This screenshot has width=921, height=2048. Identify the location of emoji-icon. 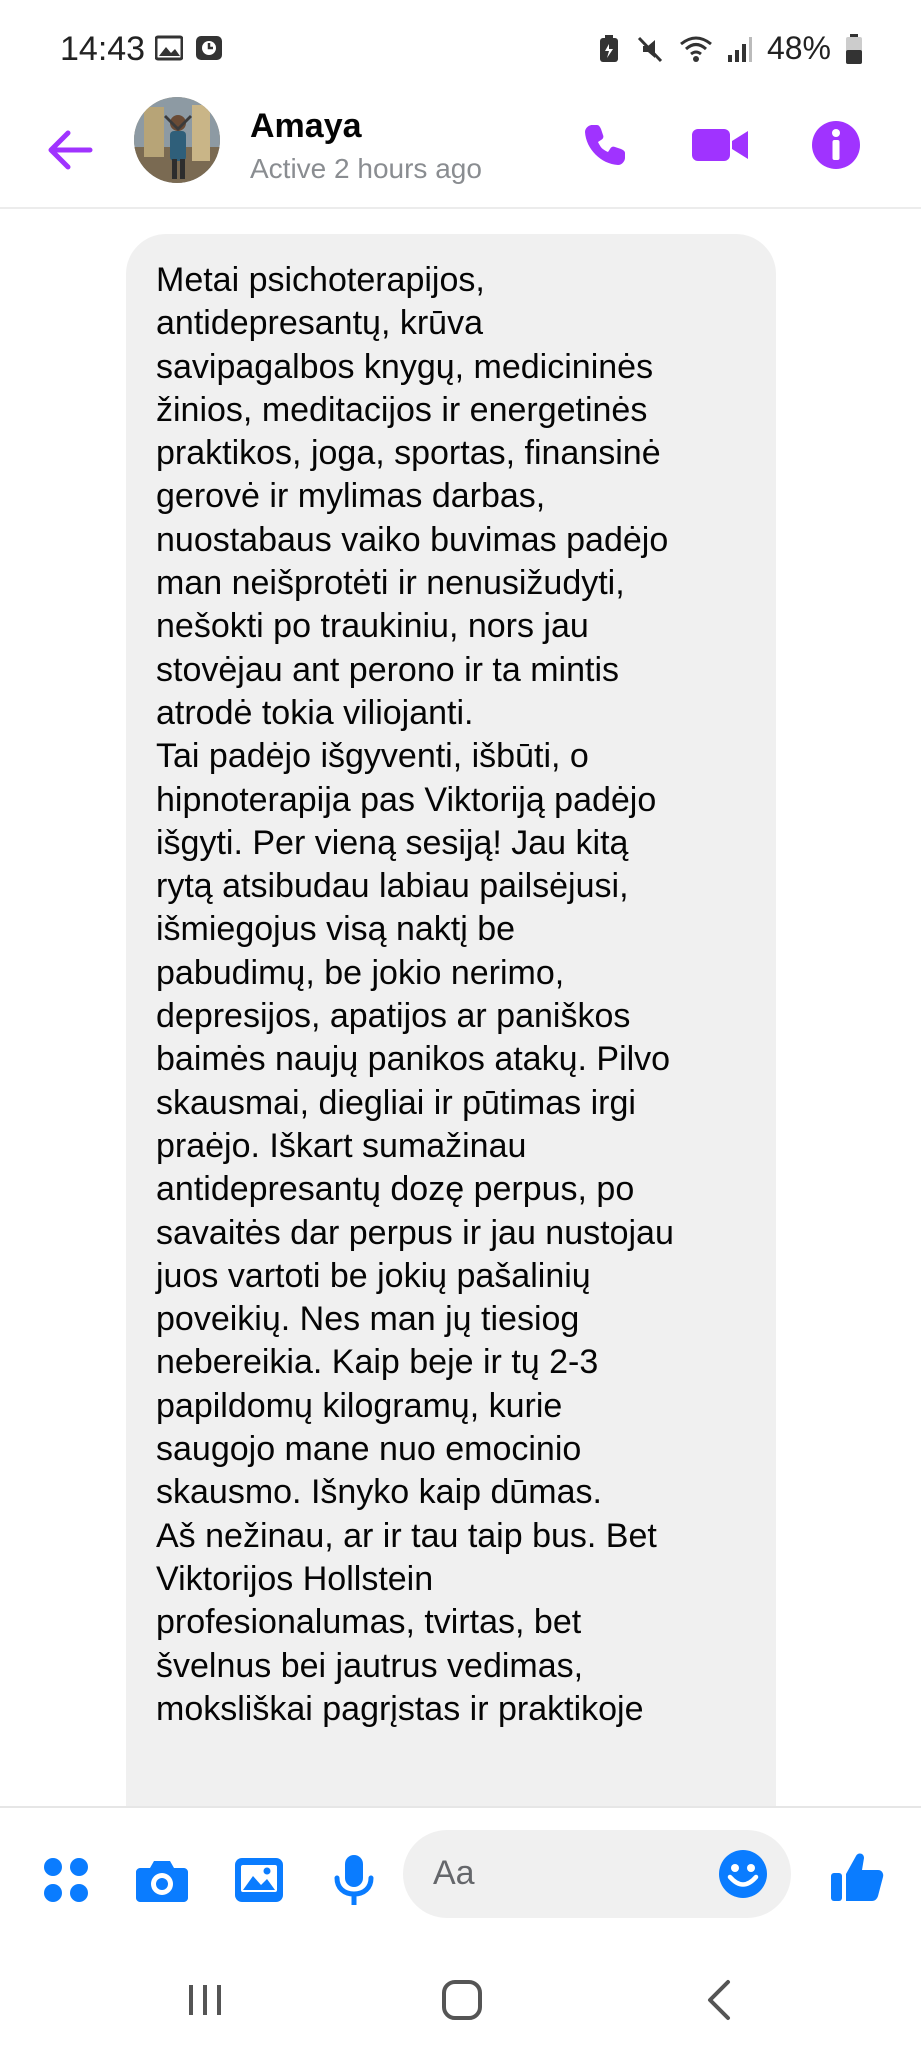
(743, 1874).